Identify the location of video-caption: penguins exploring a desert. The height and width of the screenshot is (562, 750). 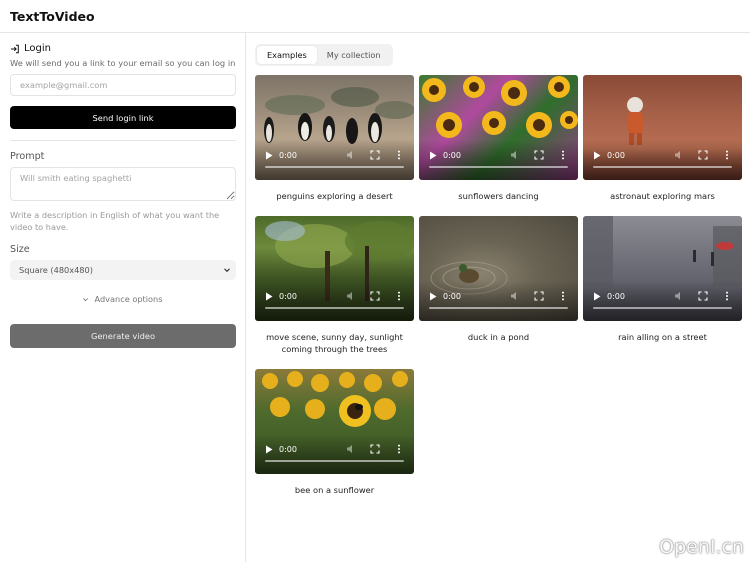
(334, 196).